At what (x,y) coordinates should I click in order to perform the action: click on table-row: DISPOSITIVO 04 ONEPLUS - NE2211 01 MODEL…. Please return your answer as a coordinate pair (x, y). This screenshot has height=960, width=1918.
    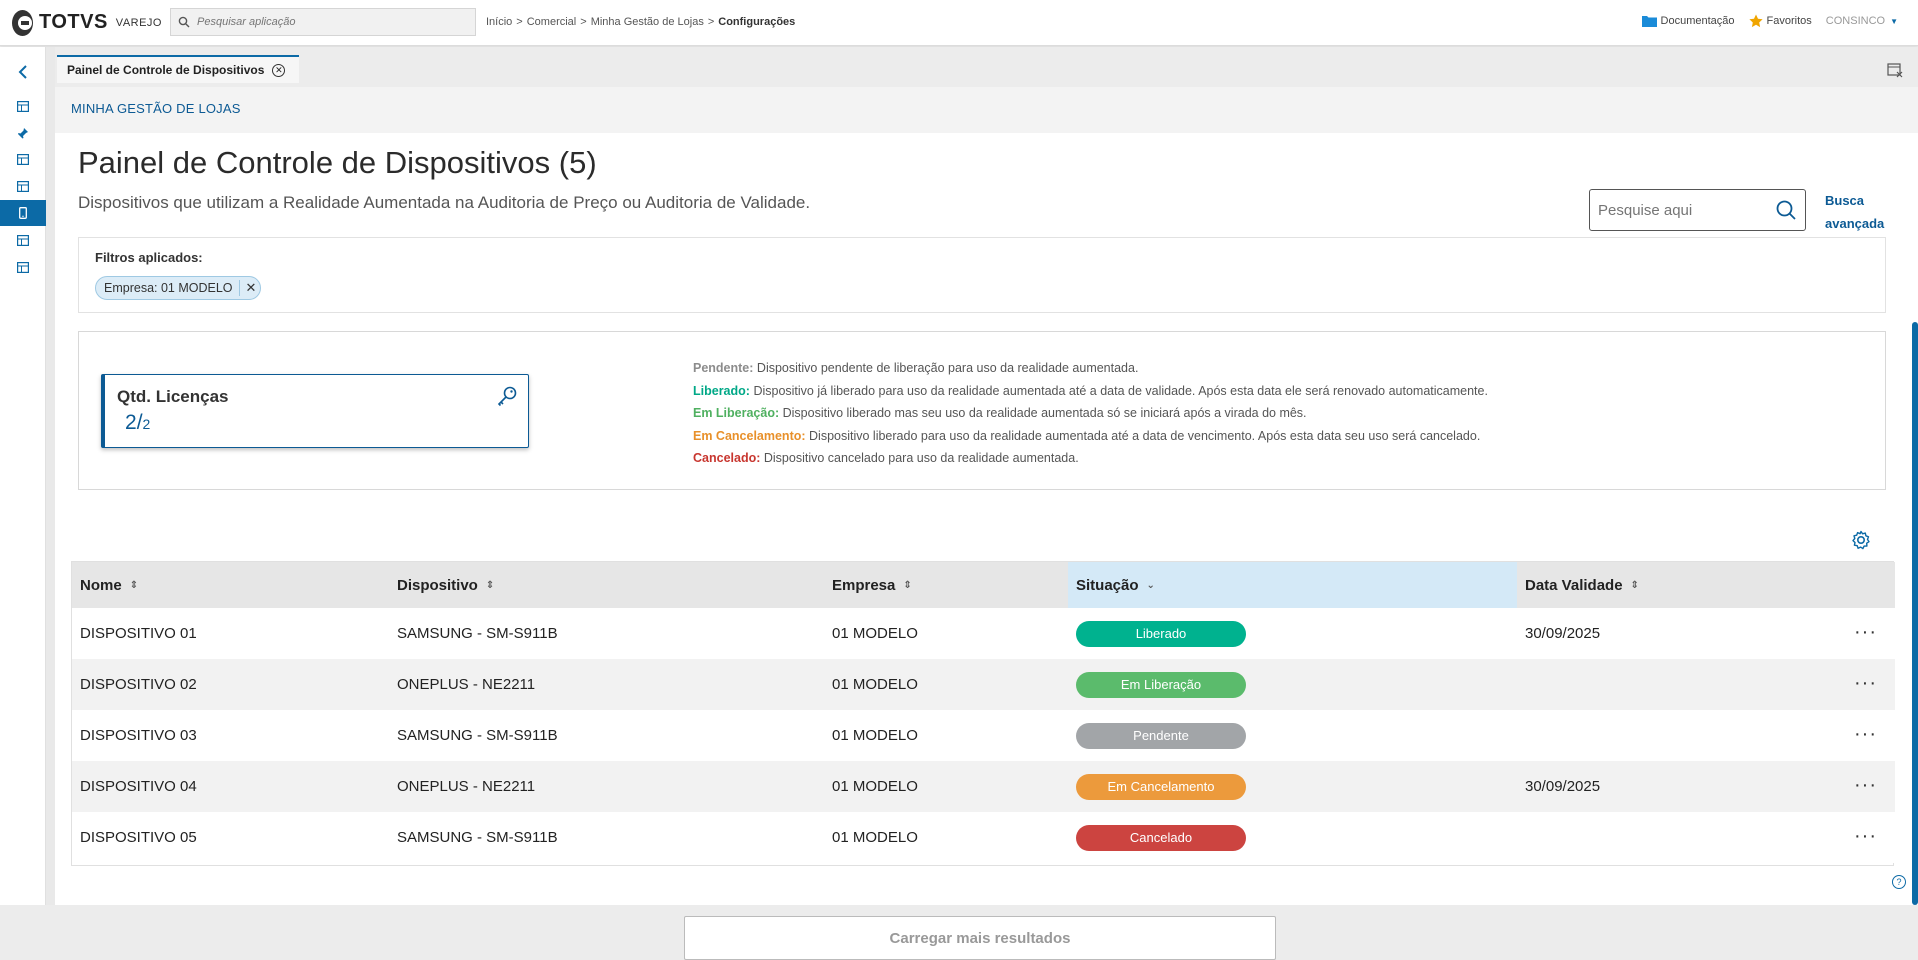
    Looking at the image, I should click on (983, 786).